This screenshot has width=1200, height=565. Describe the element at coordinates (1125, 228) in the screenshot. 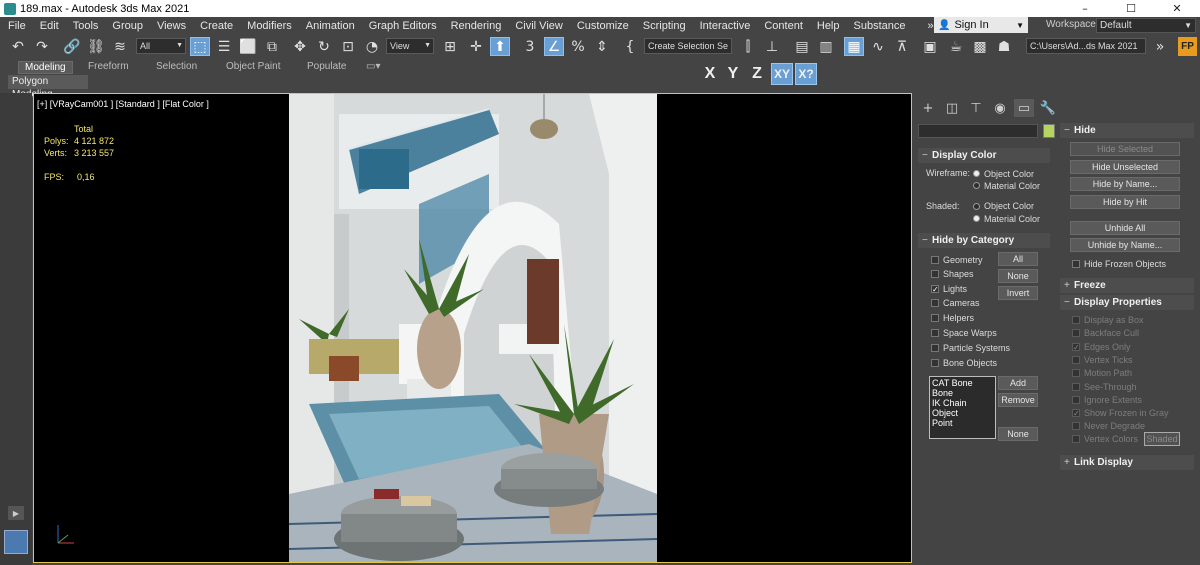

I see `unhide-all-button: Unhide All` at that location.